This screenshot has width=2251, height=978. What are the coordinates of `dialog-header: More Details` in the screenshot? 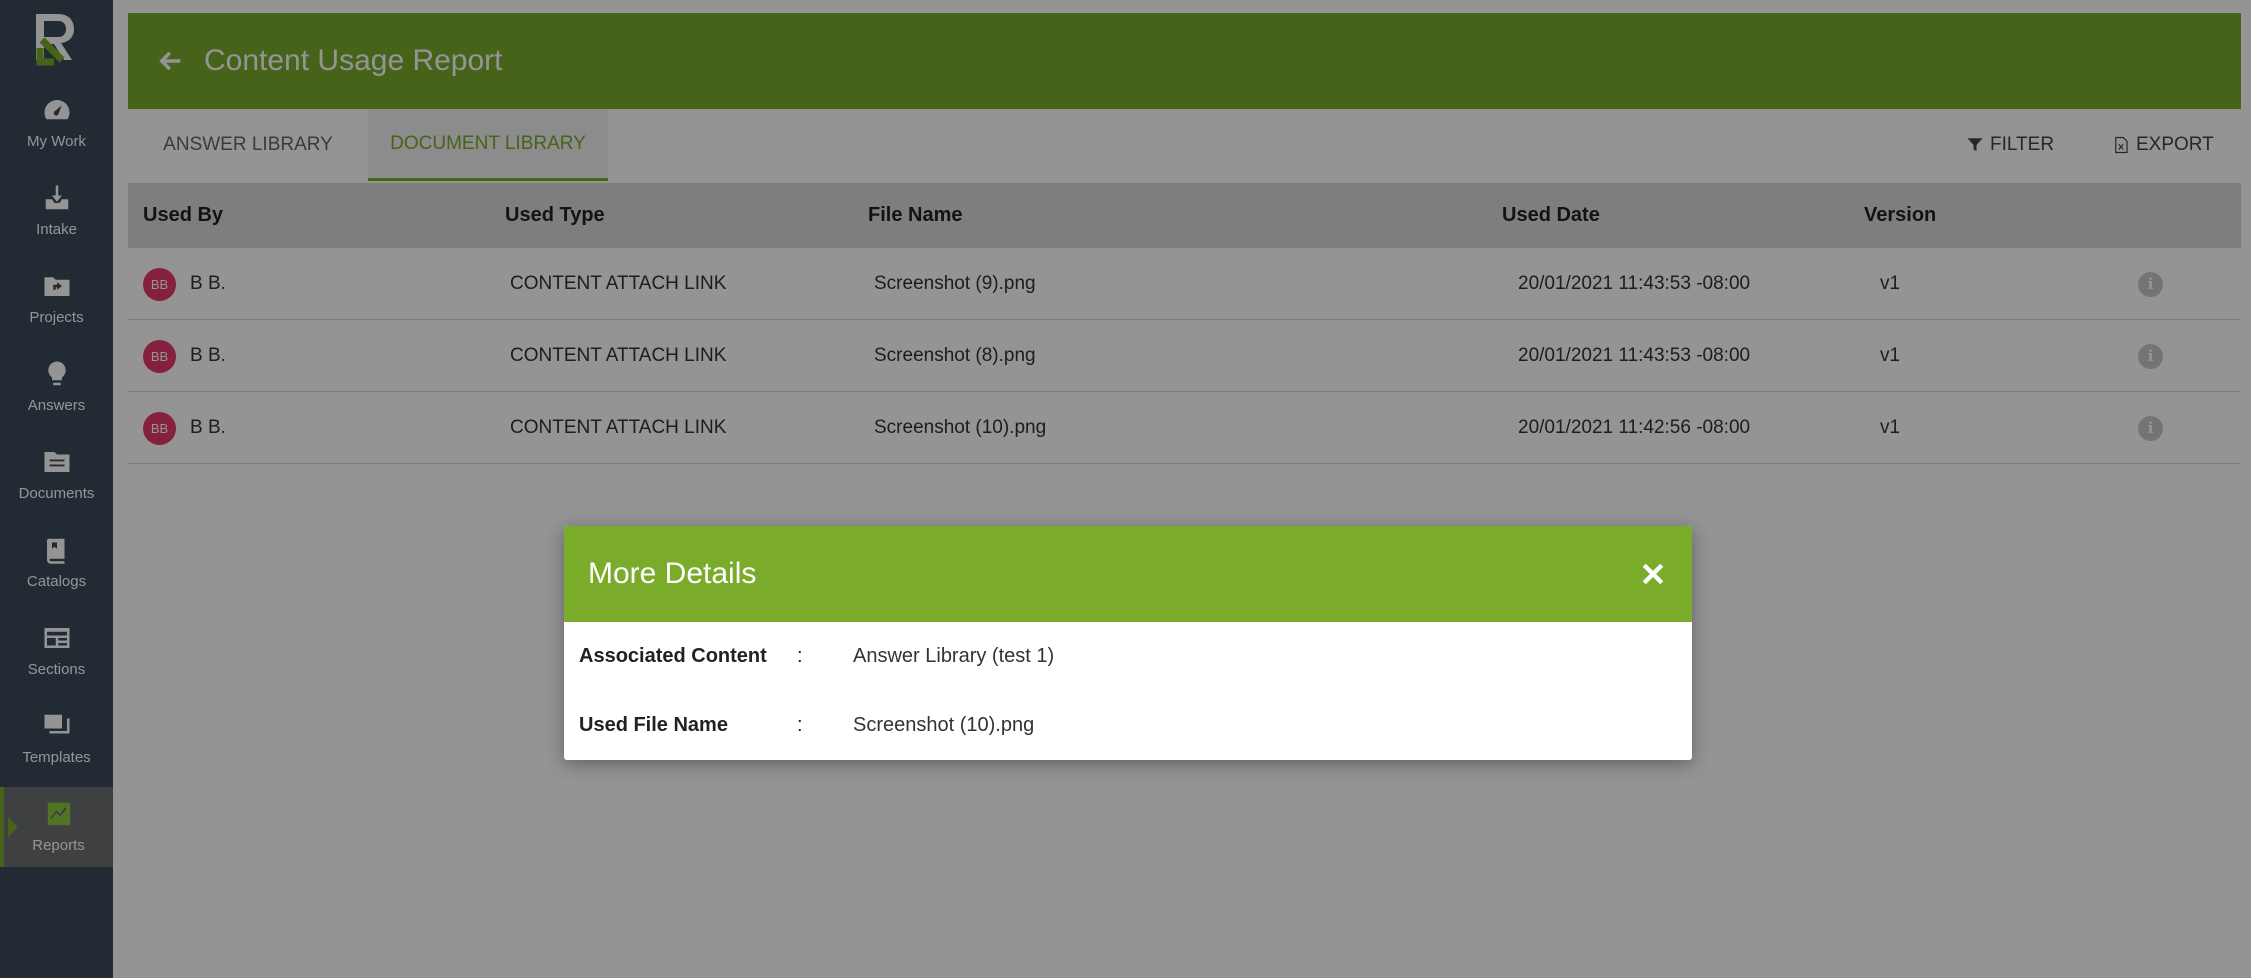 It's located at (1128, 574).